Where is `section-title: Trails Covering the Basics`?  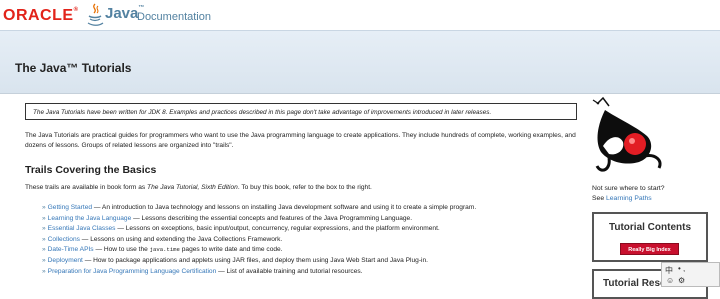 section-title: Trails Covering the Basics is located at coordinates (91, 170).